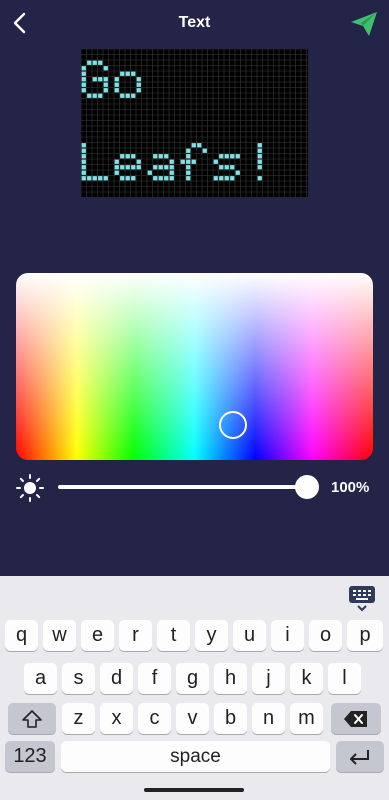  What do you see at coordinates (21, 635) in the screenshot?
I see `key-q: q` at bounding box center [21, 635].